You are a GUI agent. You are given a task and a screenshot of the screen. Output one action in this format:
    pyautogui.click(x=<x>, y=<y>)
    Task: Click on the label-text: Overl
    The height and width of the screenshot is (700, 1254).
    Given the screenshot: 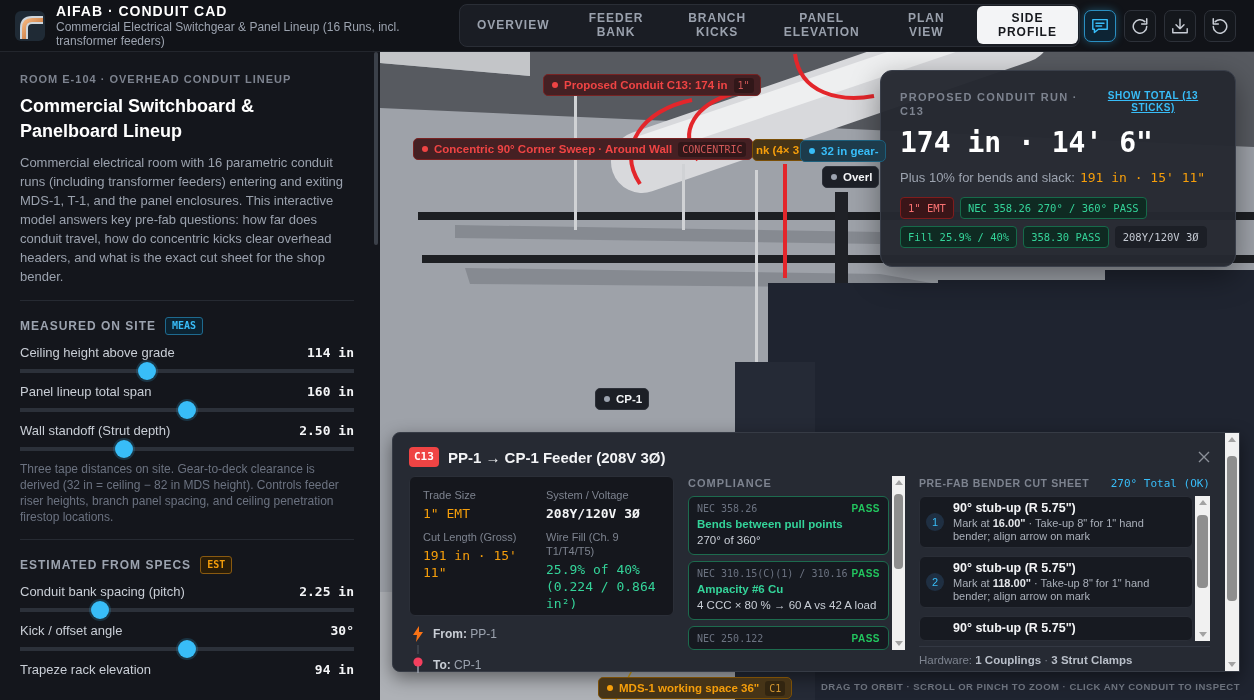 What is the action you would take?
    pyautogui.click(x=858, y=177)
    